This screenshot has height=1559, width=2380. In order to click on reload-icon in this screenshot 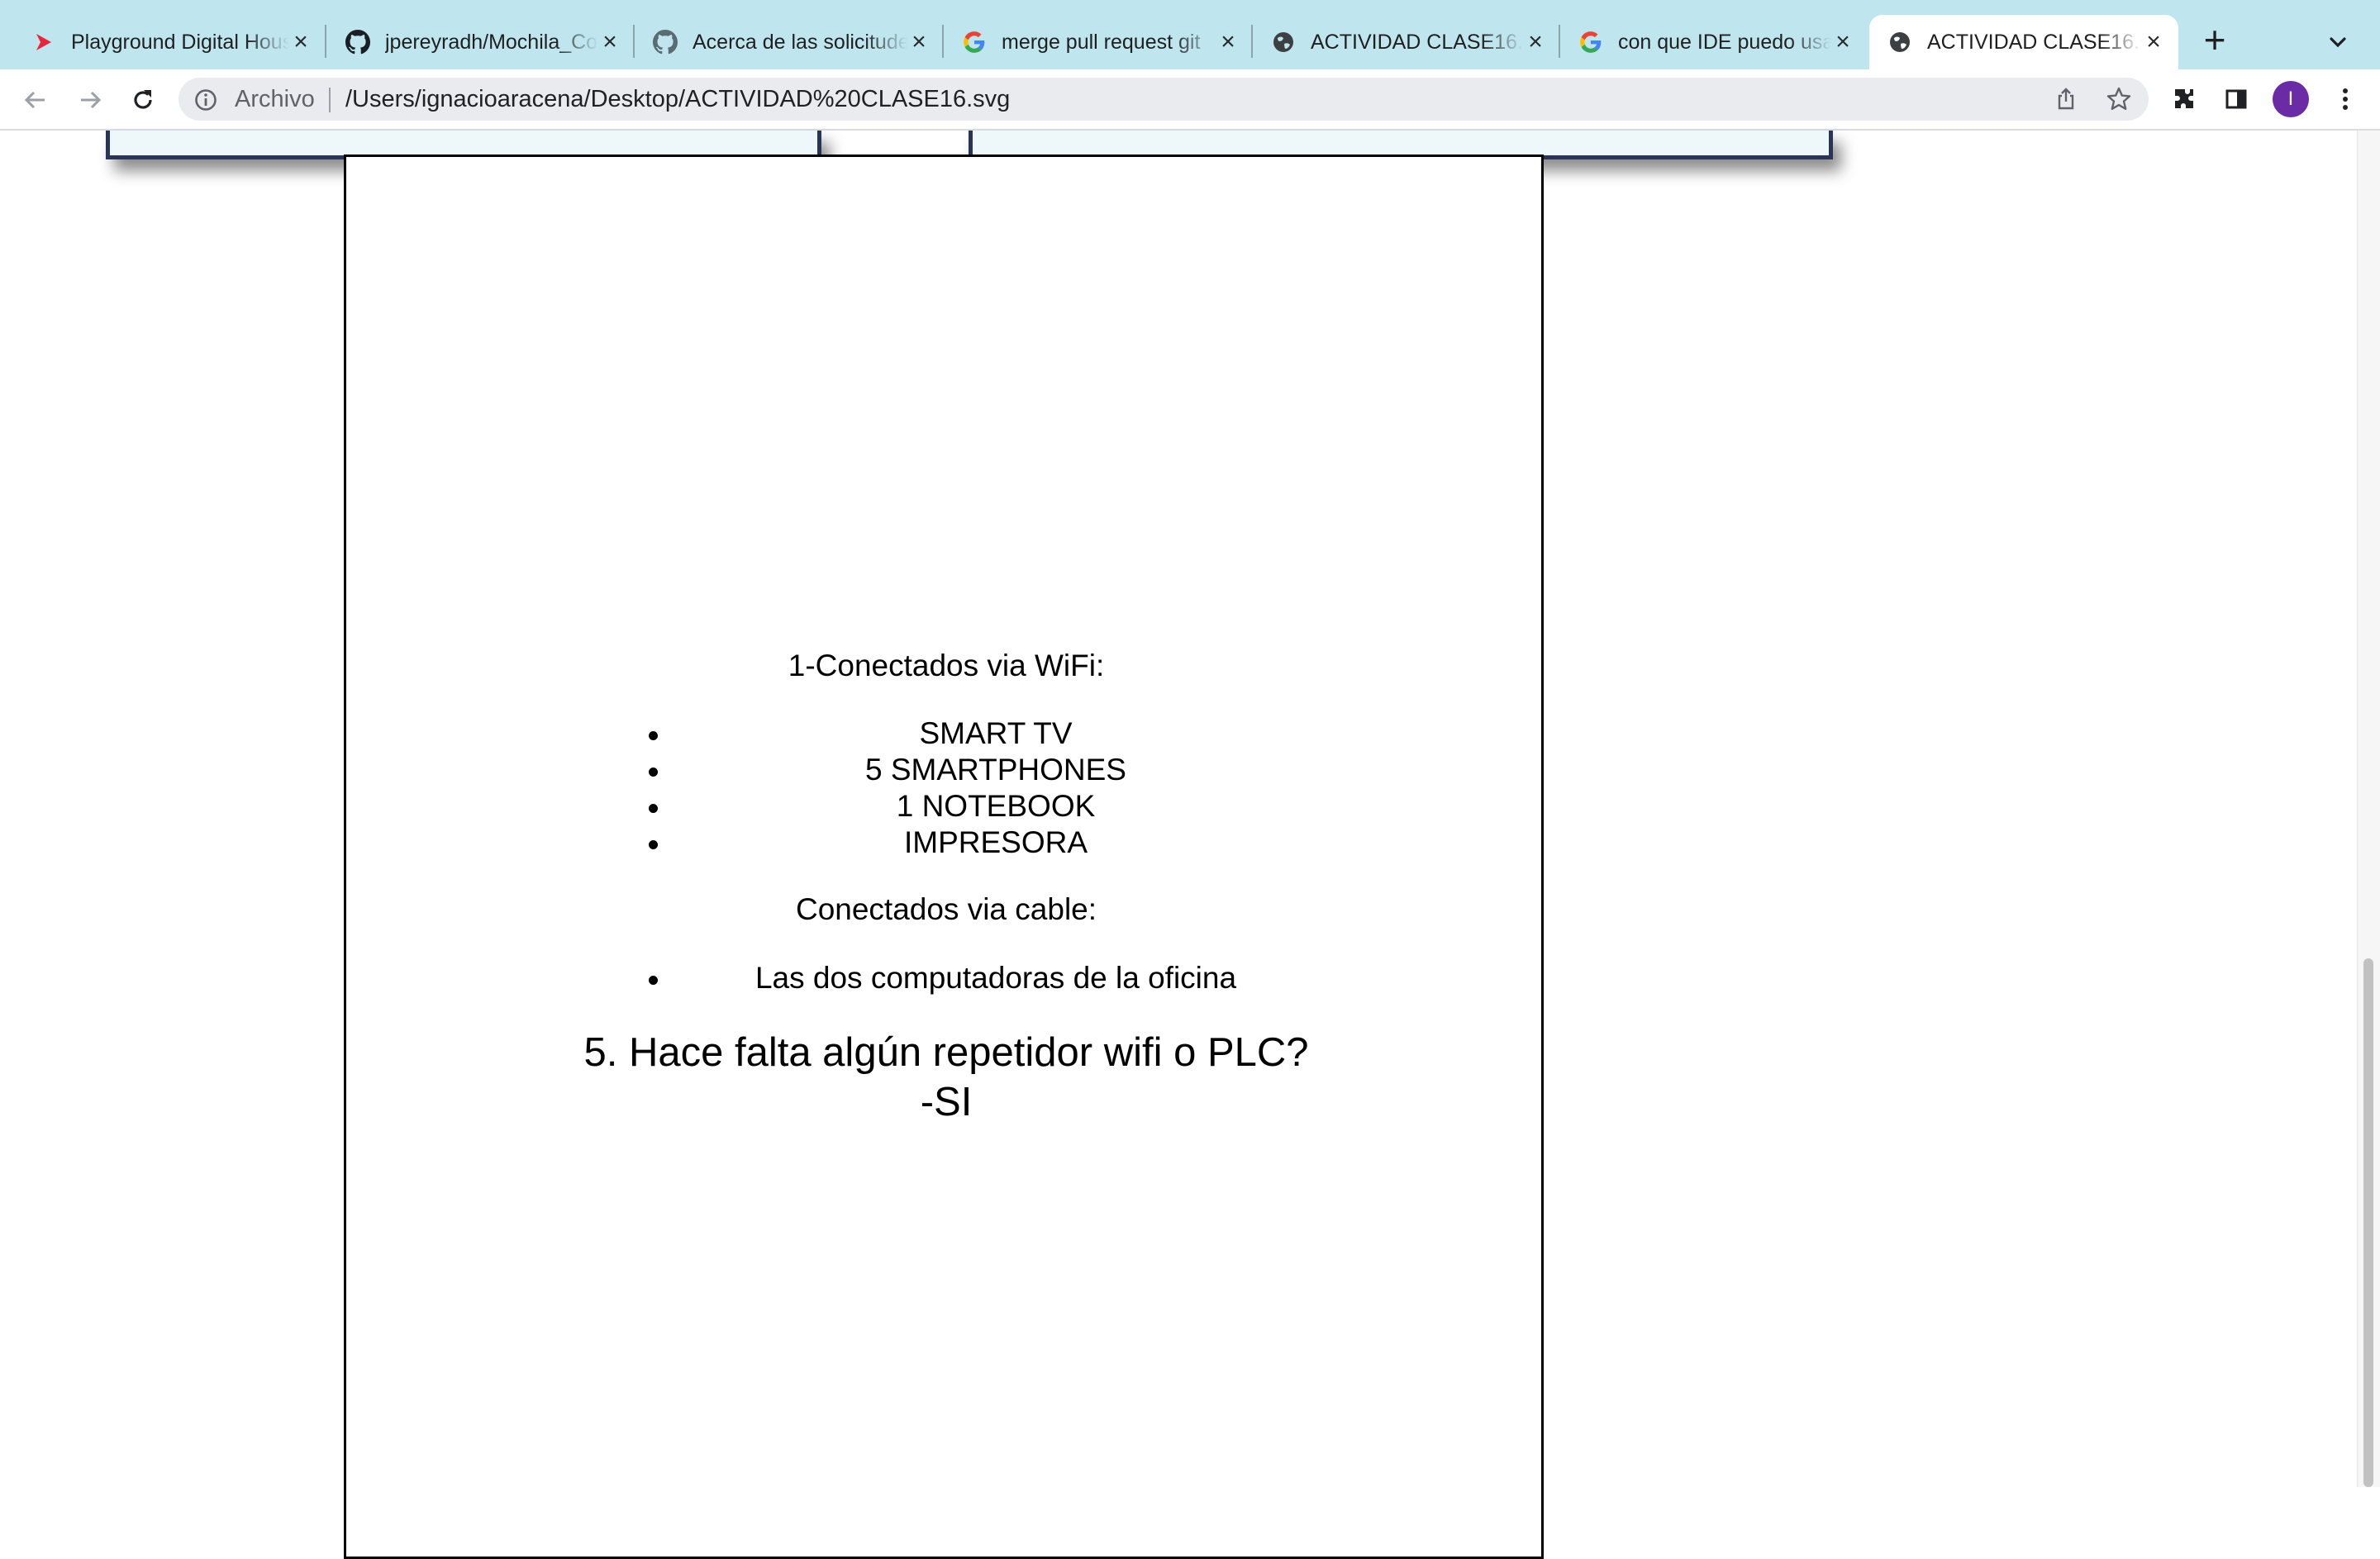, I will do `click(143, 99)`.